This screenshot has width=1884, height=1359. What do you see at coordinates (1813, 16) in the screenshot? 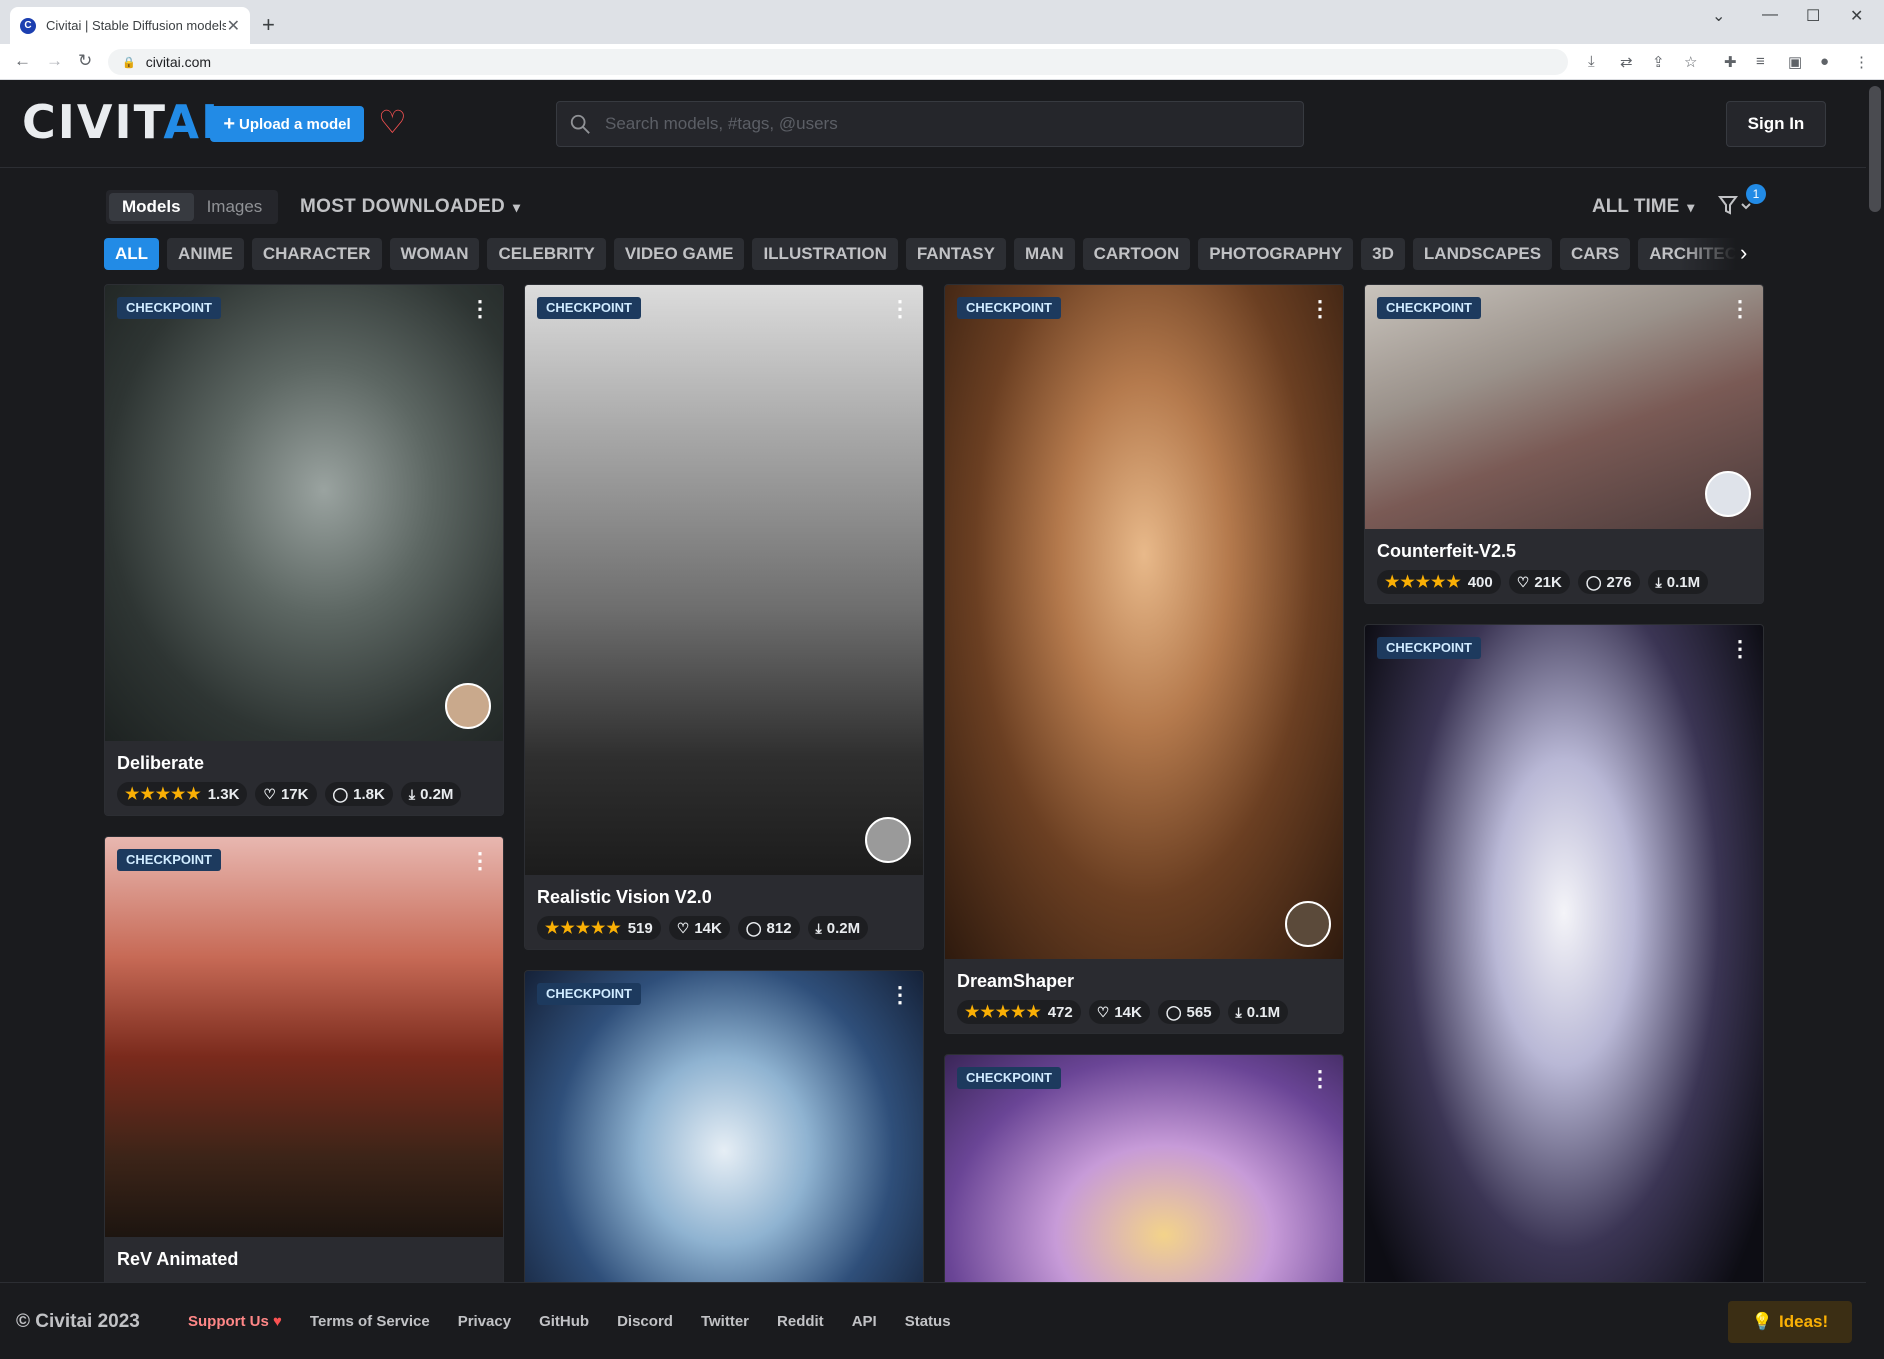
I see `maximize-icon: ☐` at bounding box center [1813, 16].